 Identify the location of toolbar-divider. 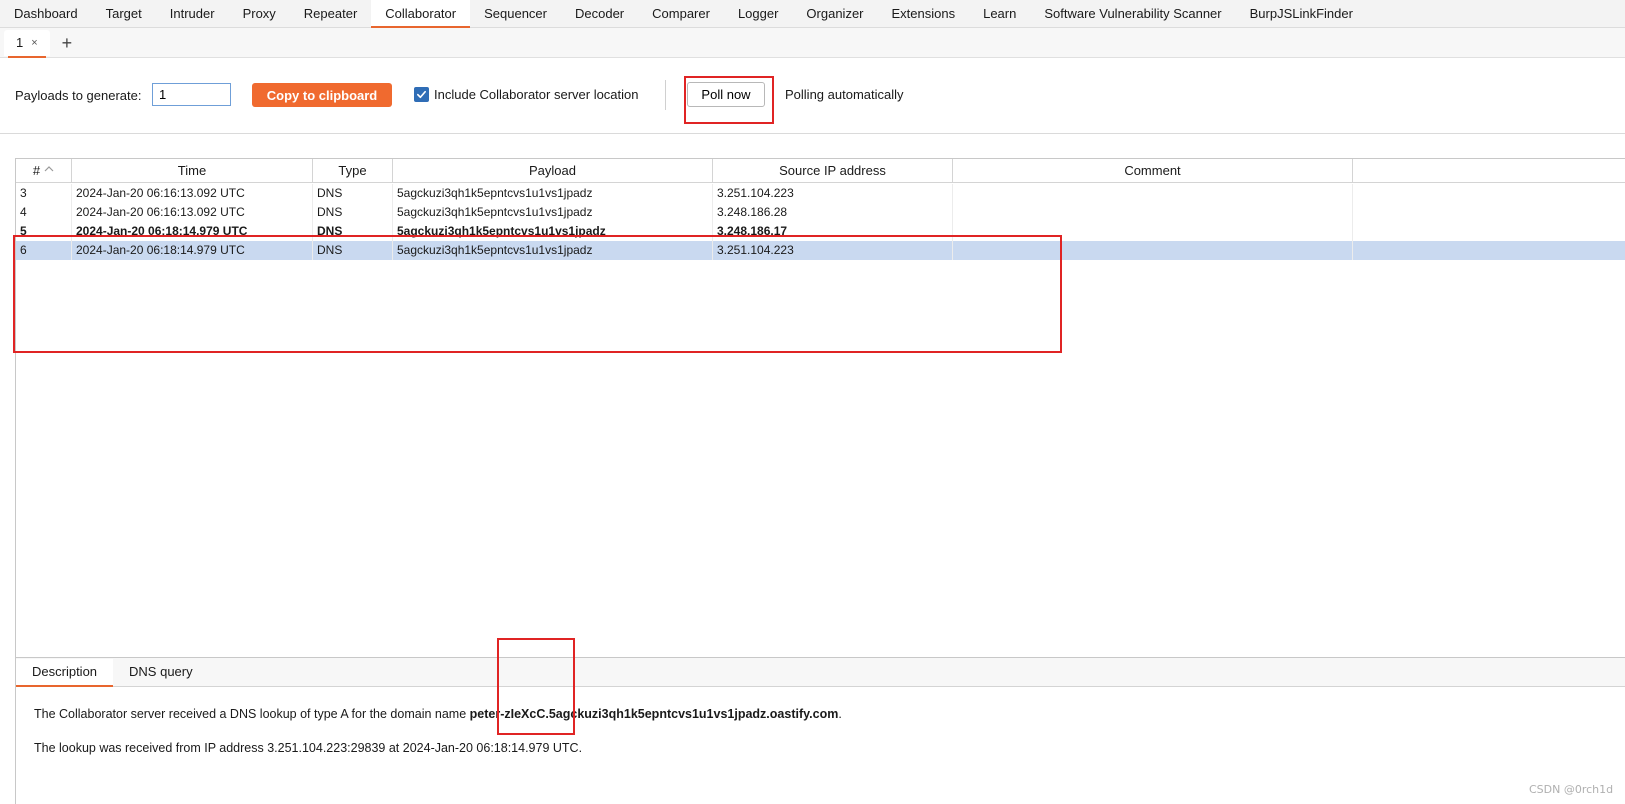
(665, 95).